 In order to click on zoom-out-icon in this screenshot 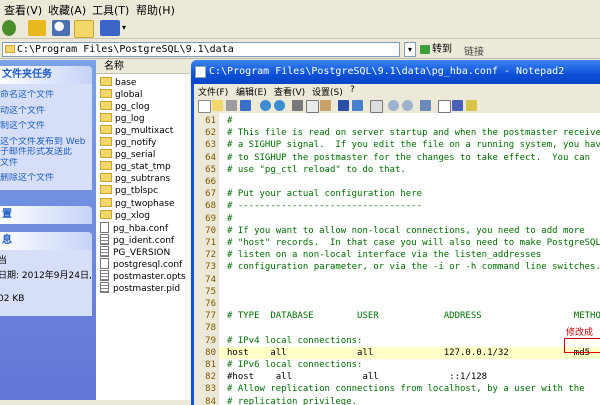, I will do `click(407, 105)`.